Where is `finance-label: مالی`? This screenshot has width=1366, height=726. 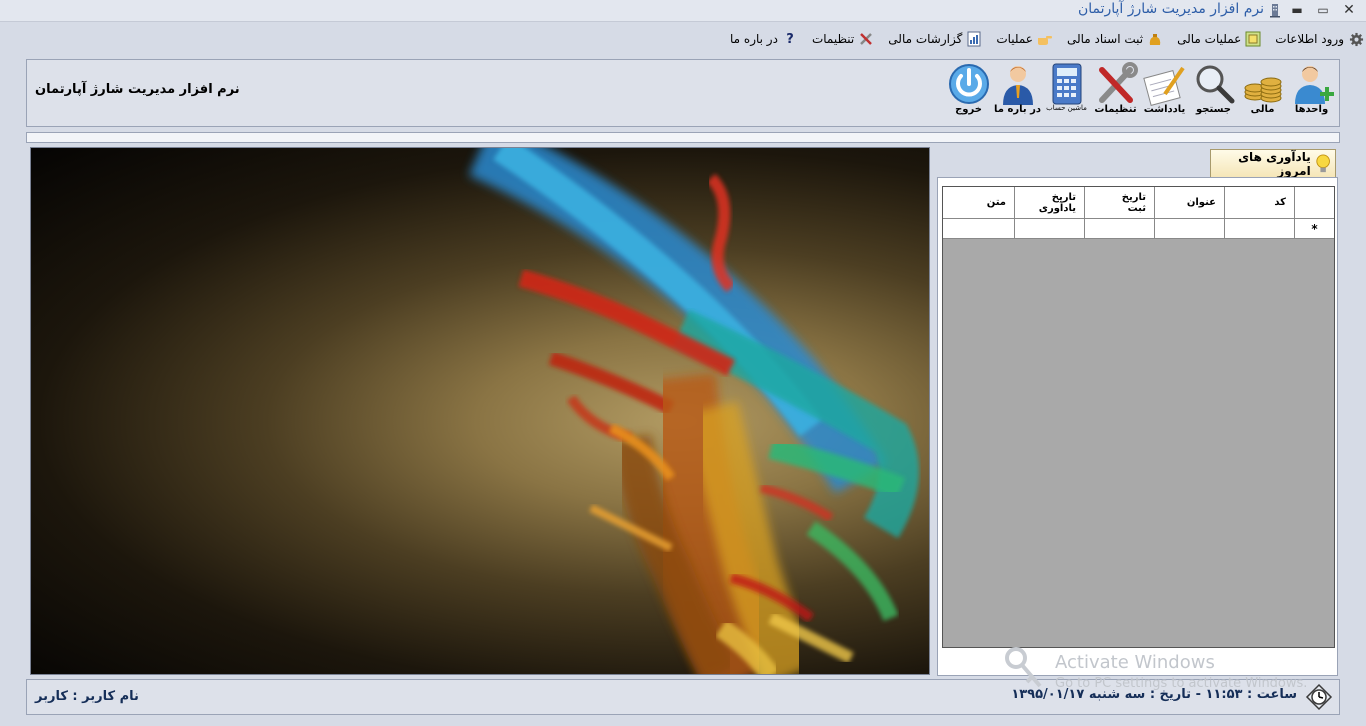 finance-label: مالی is located at coordinates (1262, 109).